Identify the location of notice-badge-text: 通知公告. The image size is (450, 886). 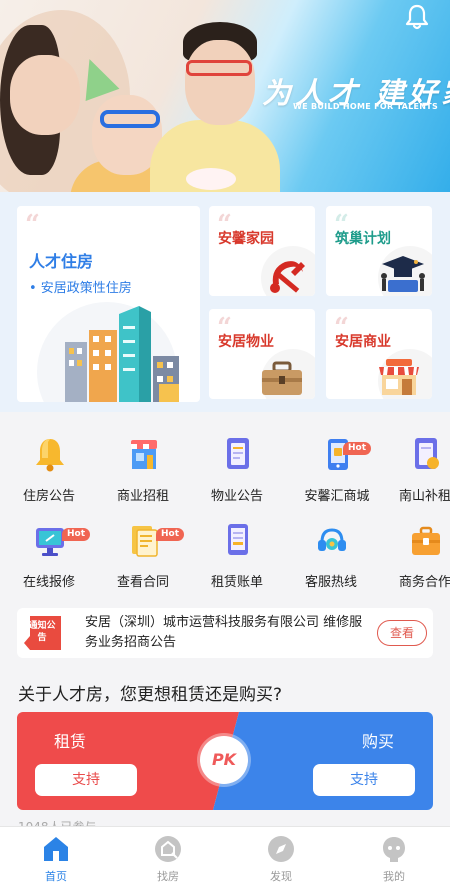
(42, 632).